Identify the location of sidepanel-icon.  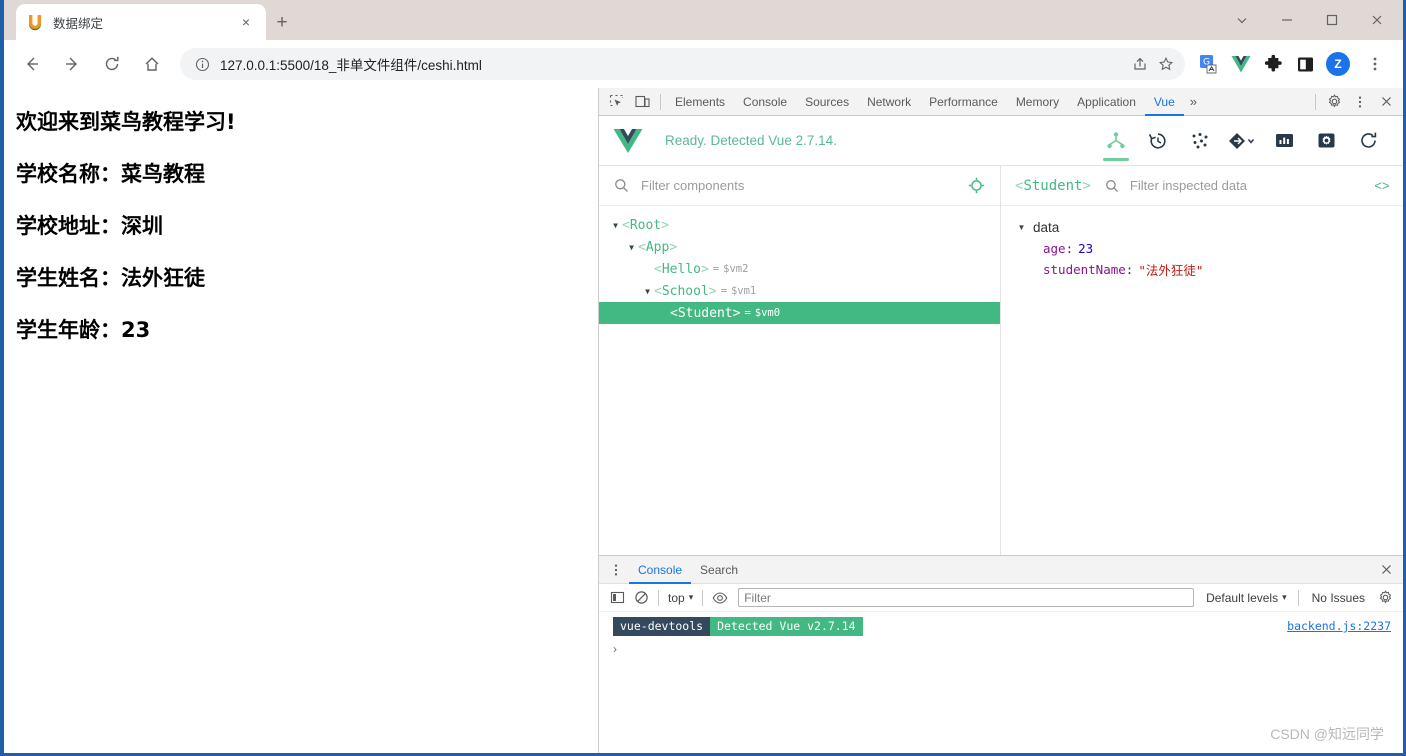
(1305, 64).